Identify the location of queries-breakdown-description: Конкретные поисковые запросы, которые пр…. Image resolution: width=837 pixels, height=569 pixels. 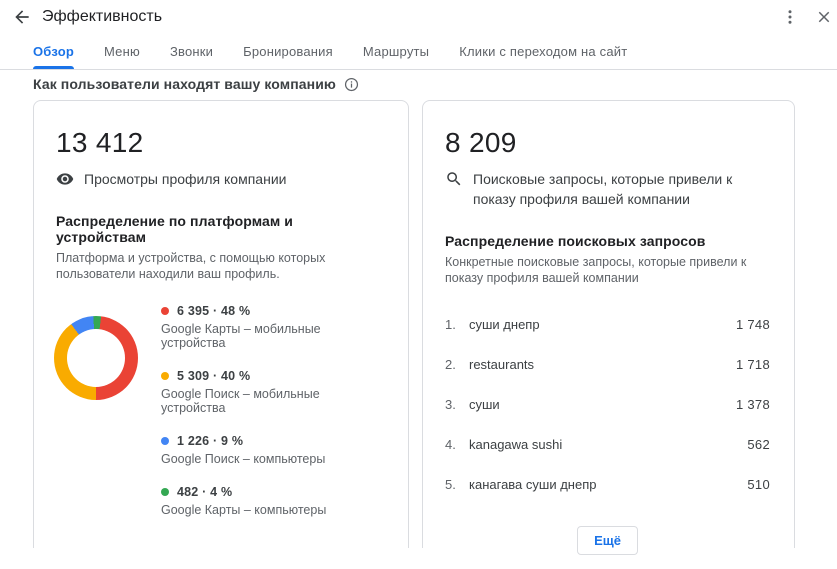
(596, 270).